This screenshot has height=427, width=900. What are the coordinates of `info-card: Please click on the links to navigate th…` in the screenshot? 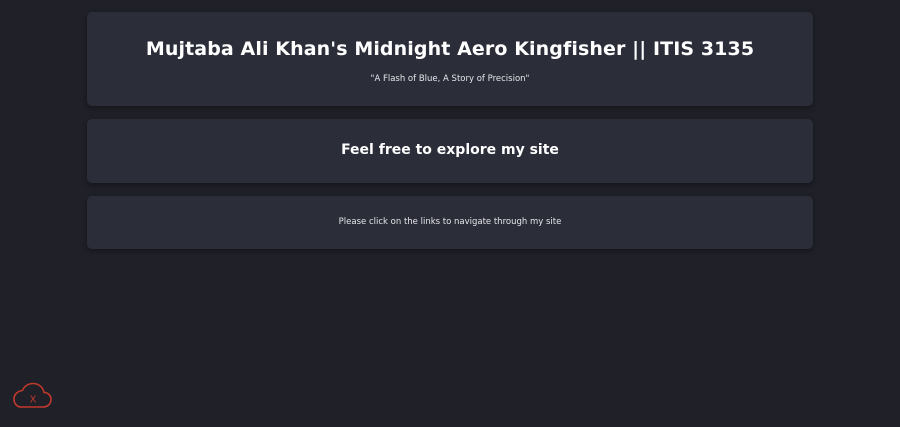 It's located at (450, 222).